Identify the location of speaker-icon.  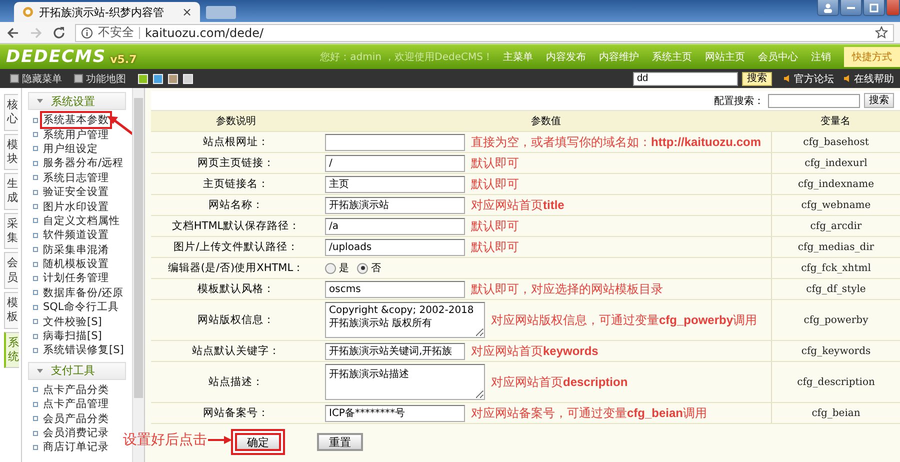
(787, 78).